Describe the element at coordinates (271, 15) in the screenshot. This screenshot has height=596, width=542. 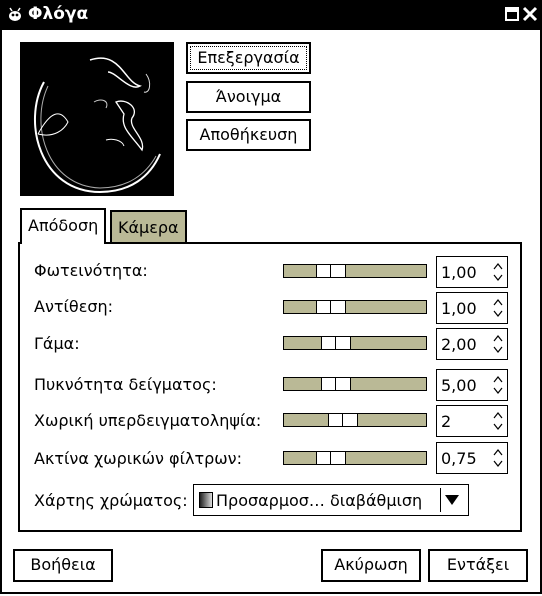
I see `title-bar: Φλόγα` at that location.